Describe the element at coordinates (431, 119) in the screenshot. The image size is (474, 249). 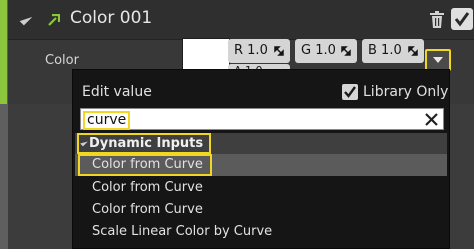
I see `clear-search-icon` at that location.